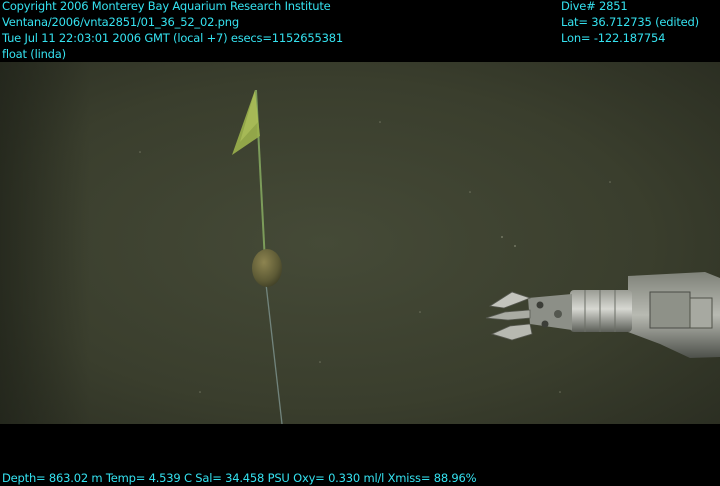 This screenshot has width=720, height=486. Describe the element at coordinates (550, 312) in the screenshot. I see `claw-body` at that location.